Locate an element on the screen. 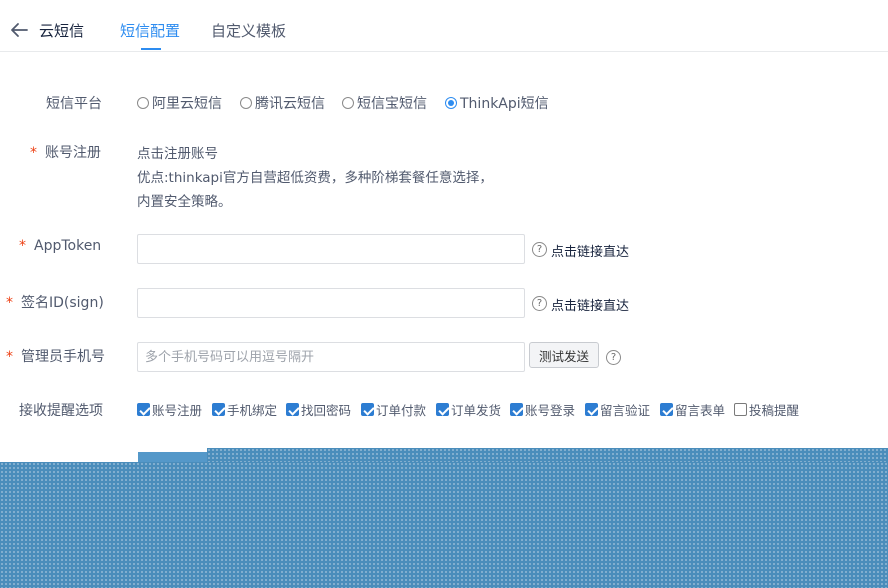  checkbox-order-paid: 订单付款 is located at coordinates (393, 409).